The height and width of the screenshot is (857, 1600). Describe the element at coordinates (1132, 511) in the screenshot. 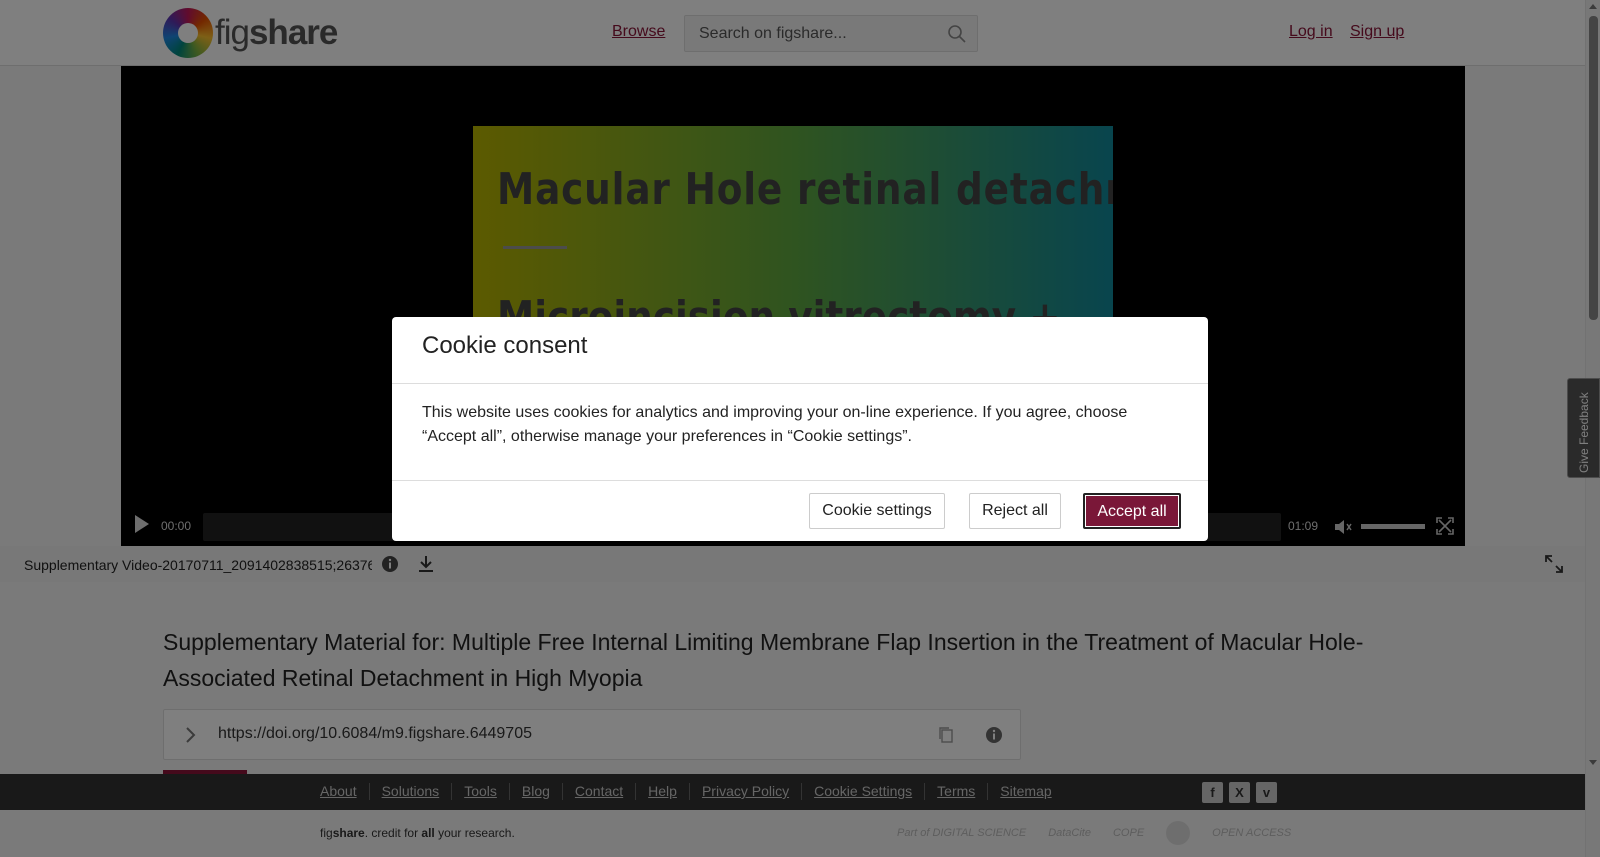

I see `accept-all-button: Accept all` at that location.